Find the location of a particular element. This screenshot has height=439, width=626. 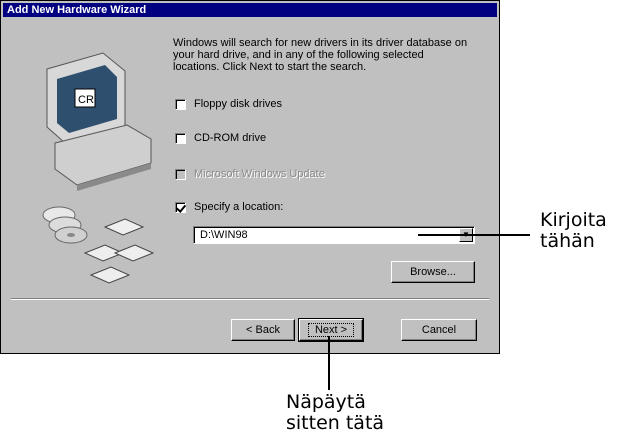

annotation-line-type-here is located at coordinates (474, 235).